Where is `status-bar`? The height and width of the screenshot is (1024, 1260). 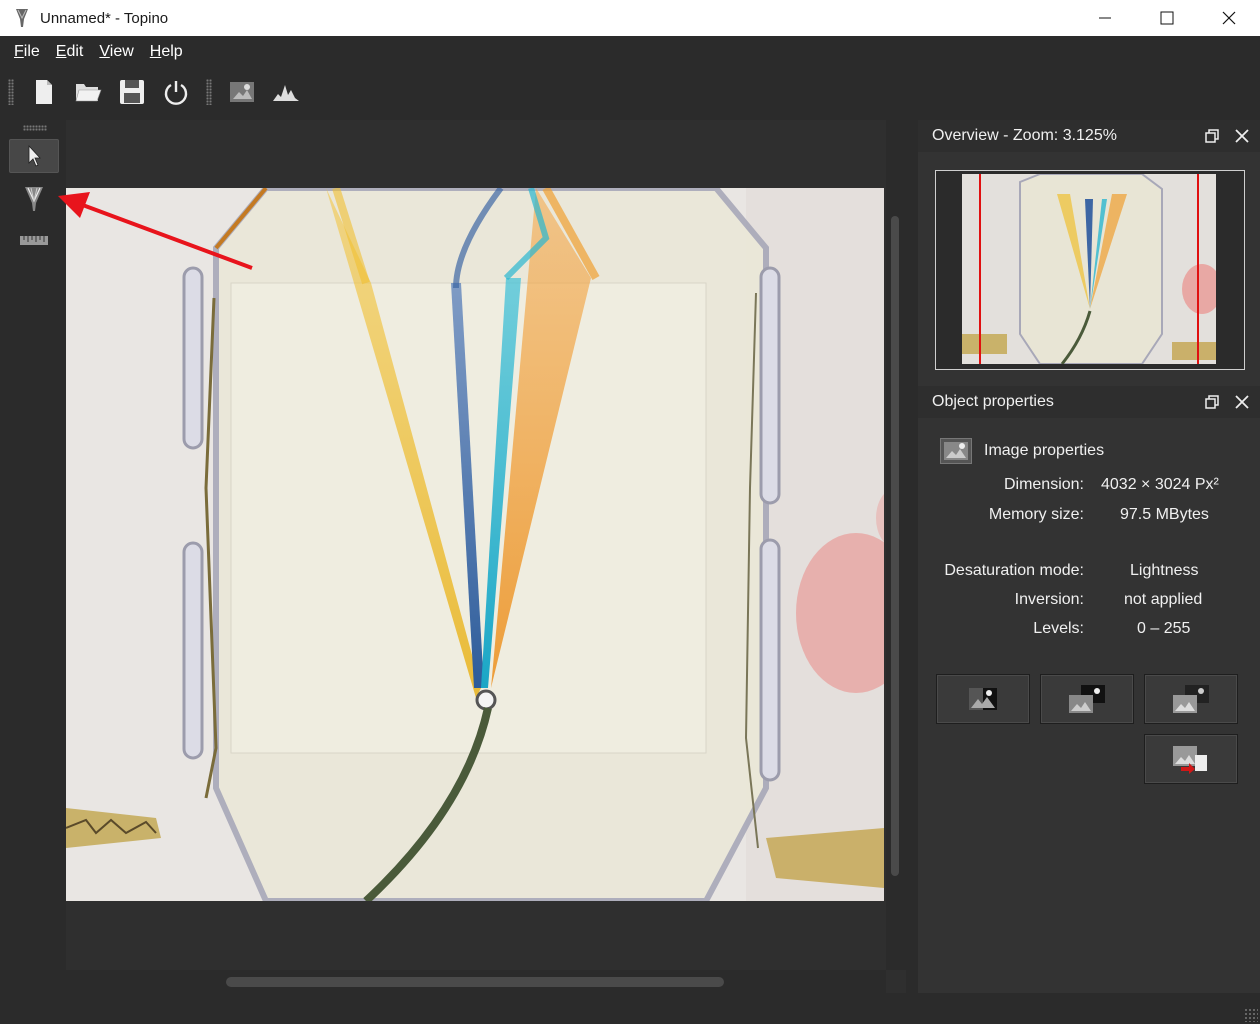
status-bar is located at coordinates (630, 1008).